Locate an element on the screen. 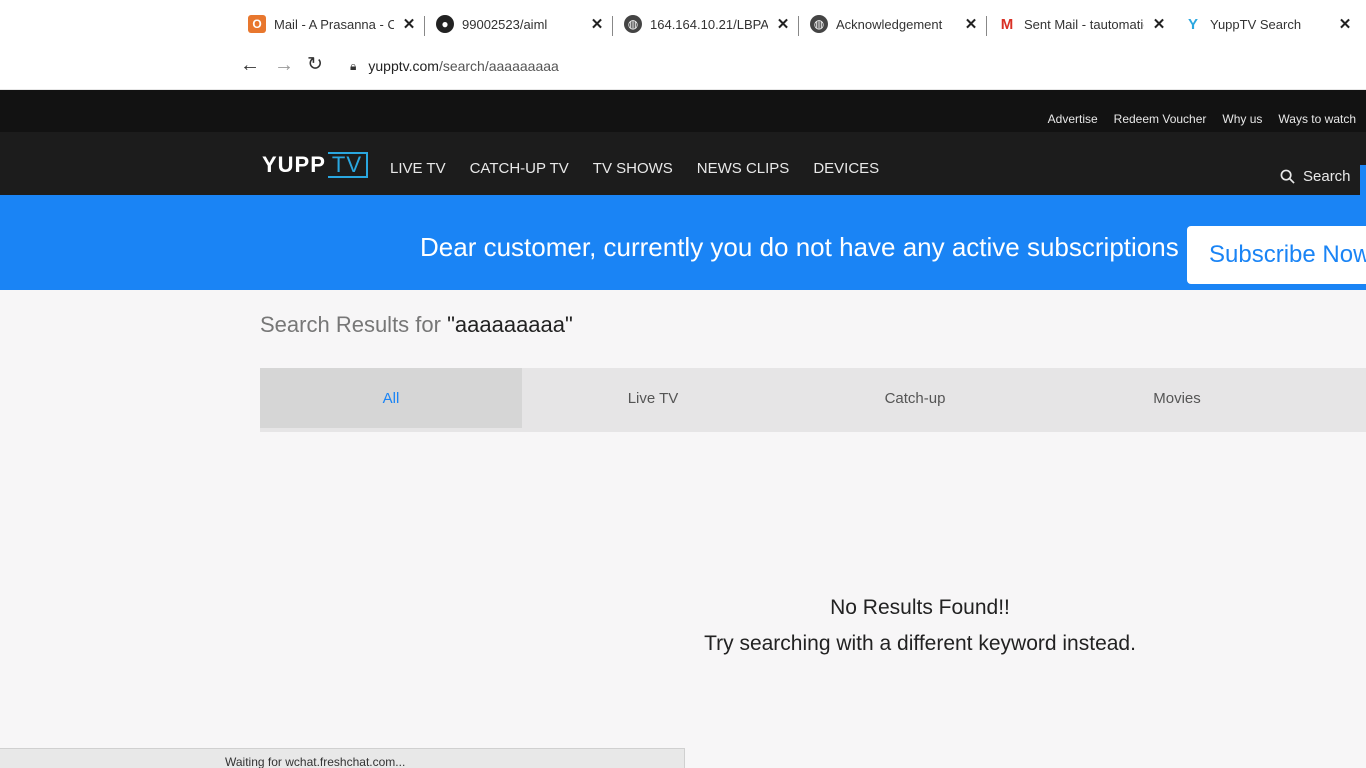  github-icon: ● is located at coordinates (445, 24).